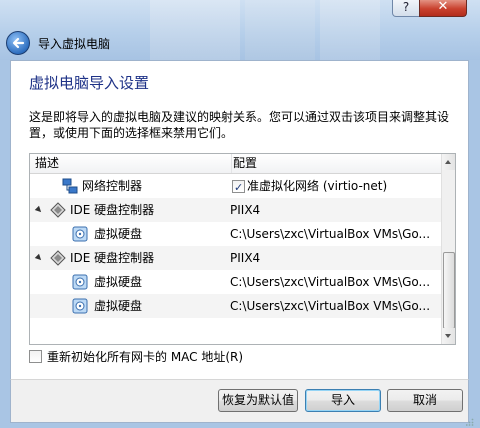 Image resolution: width=480 pixels, height=428 pixels. What do you see at coordinates (448, 162) in the screenshot?
I see `scroll-up-button` at bounding box center [448, 162].